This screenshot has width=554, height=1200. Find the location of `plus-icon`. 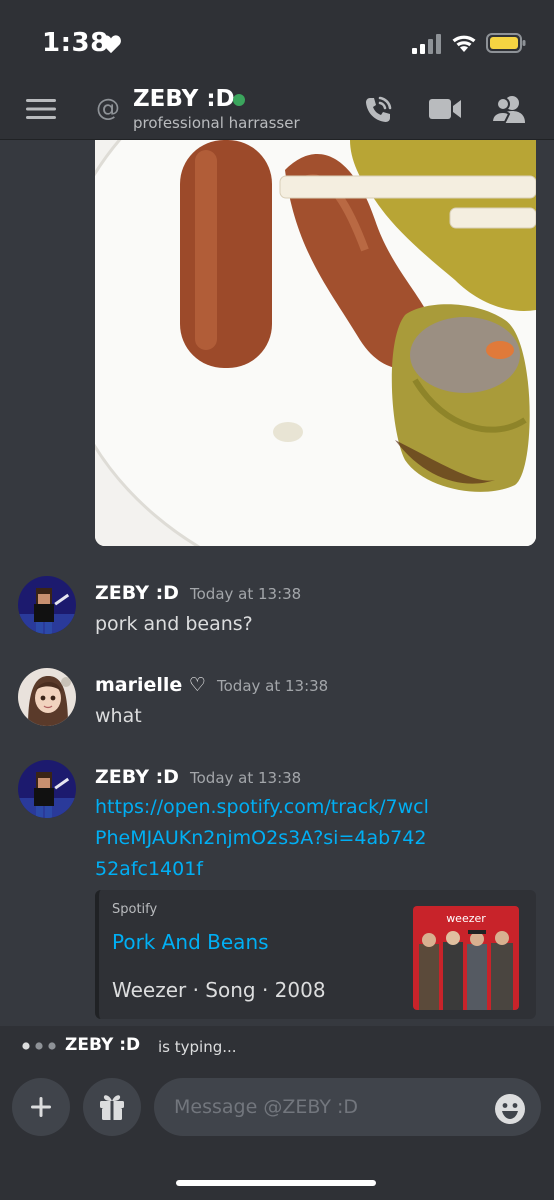

plus-icon is located at coordinates (41, 1107).